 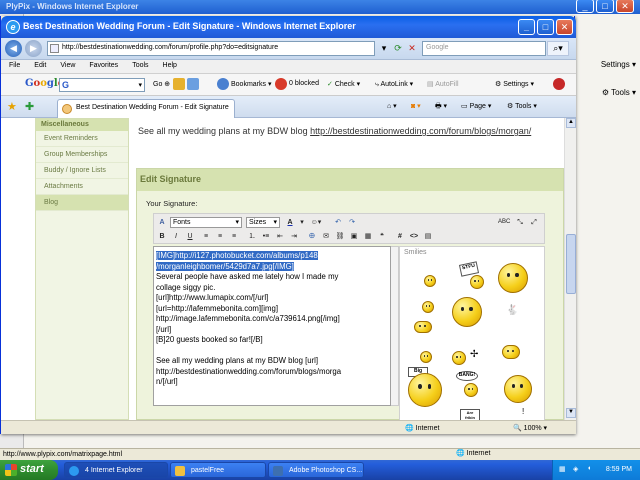 I want to click on quote-icon: ❝, so click(x=382, y=236).